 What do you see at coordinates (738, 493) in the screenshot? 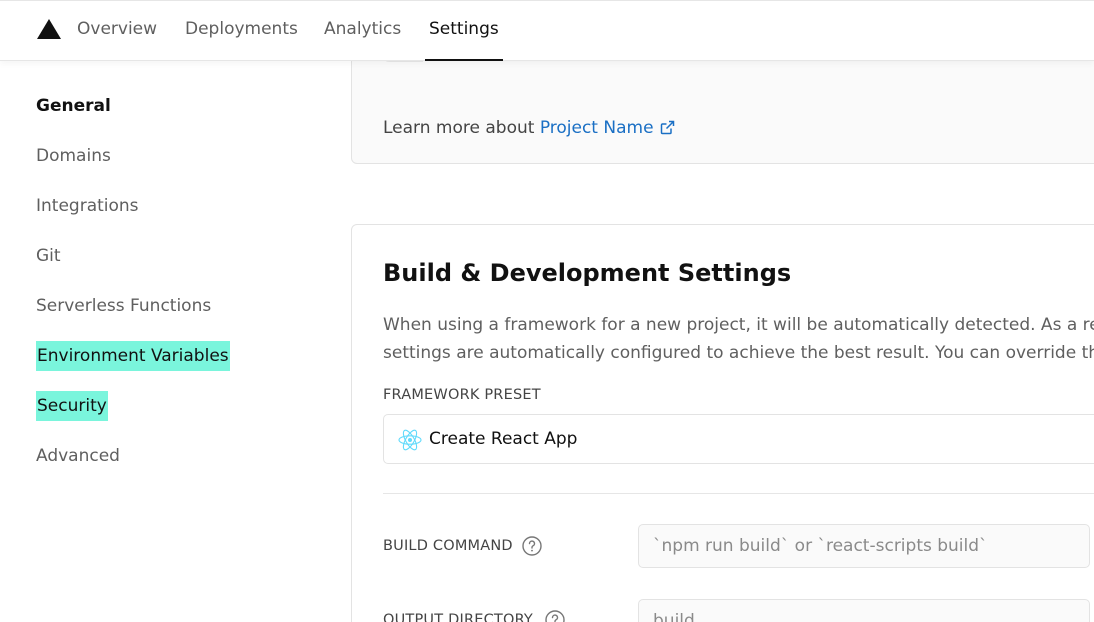
I see `divider` at bounding box center [738, 493].